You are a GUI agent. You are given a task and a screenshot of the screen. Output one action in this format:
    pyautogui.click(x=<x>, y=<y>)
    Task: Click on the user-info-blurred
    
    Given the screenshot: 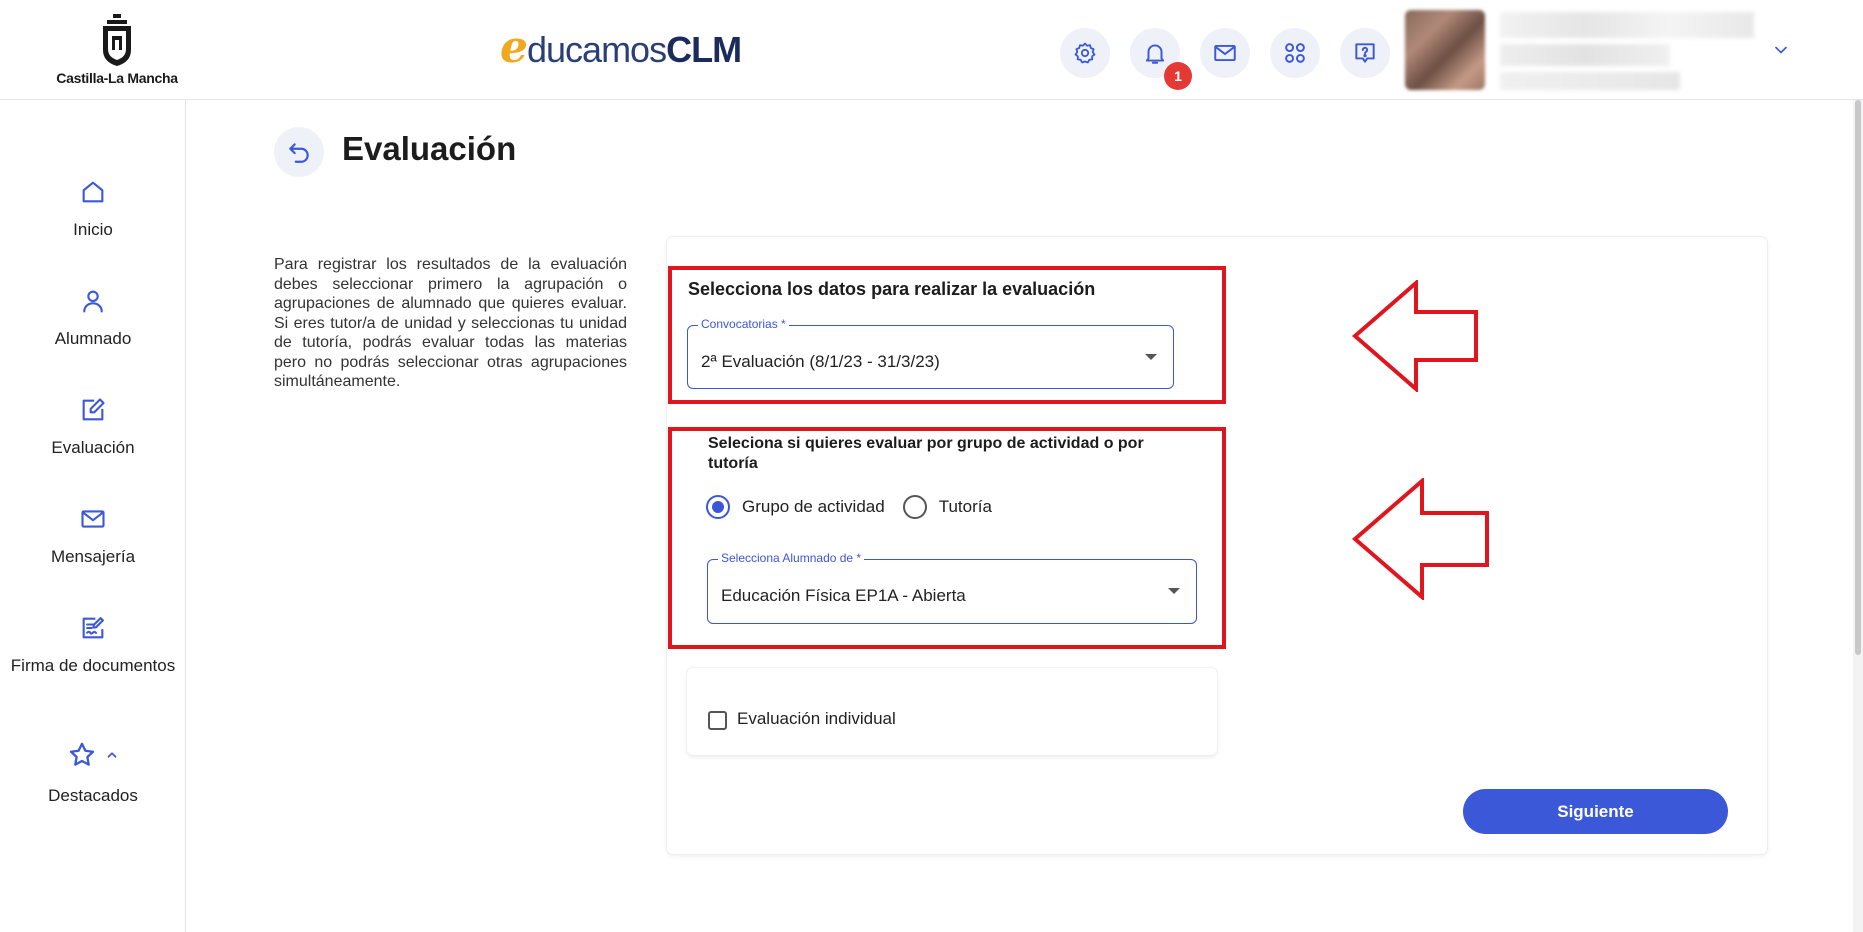 What is the action you would take?
    pyautogui.click(x=1585, y=55)
    